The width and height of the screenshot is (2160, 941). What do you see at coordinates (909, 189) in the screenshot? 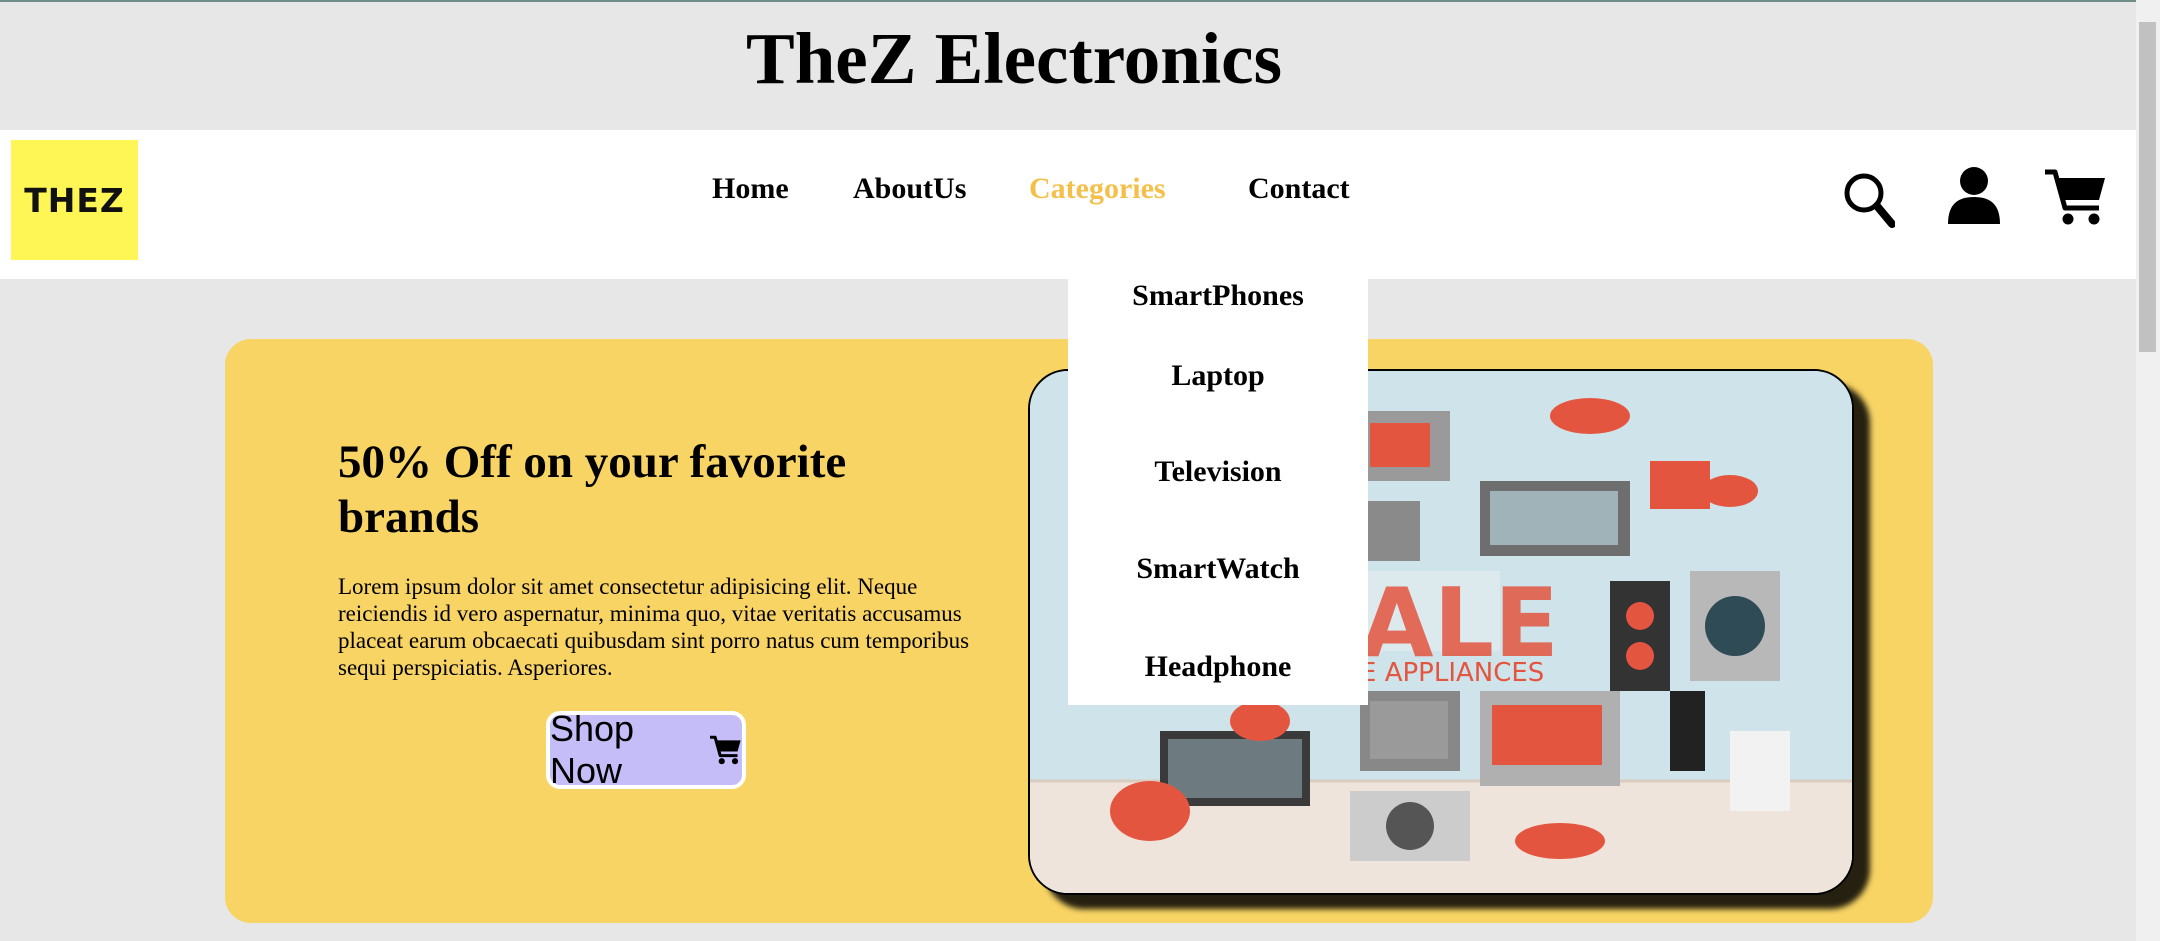
I see `nav-aboutus: AboutUs` at bounding box center [909, 189].